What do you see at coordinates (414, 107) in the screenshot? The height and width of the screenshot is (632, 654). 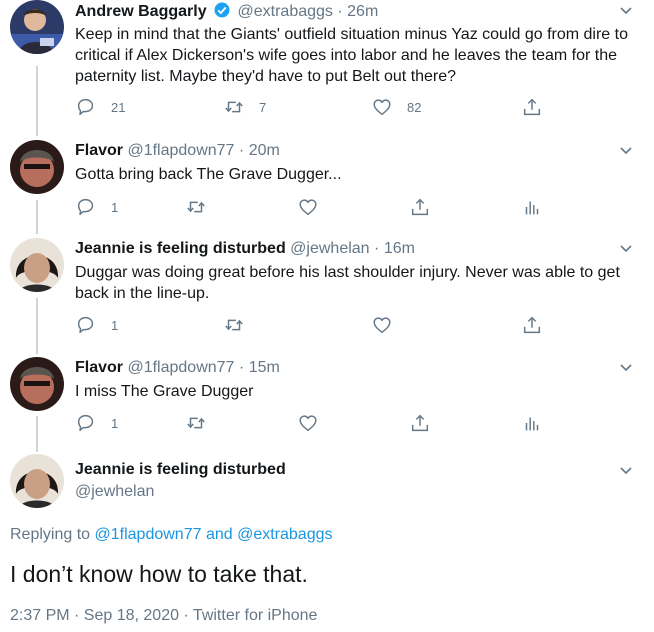 I see `like-count: 82` at bounding box center [414, 107].